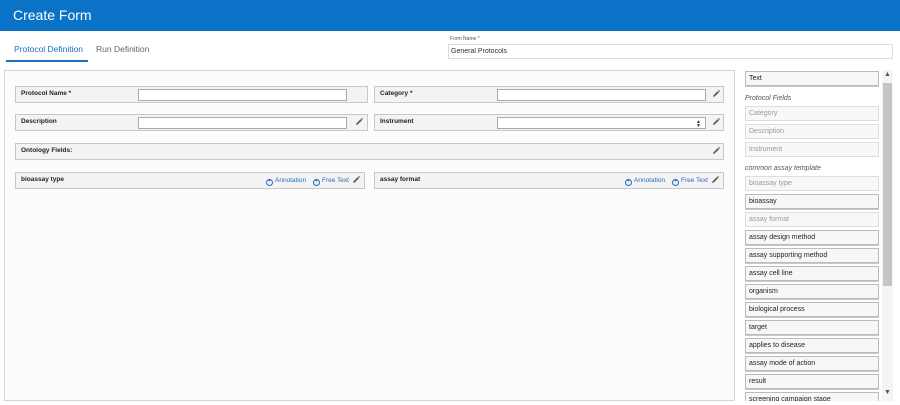  Describe the element at coordinates (601, 123) in the screenshot. I see `instrument-select: ▲ ▼` at that location.